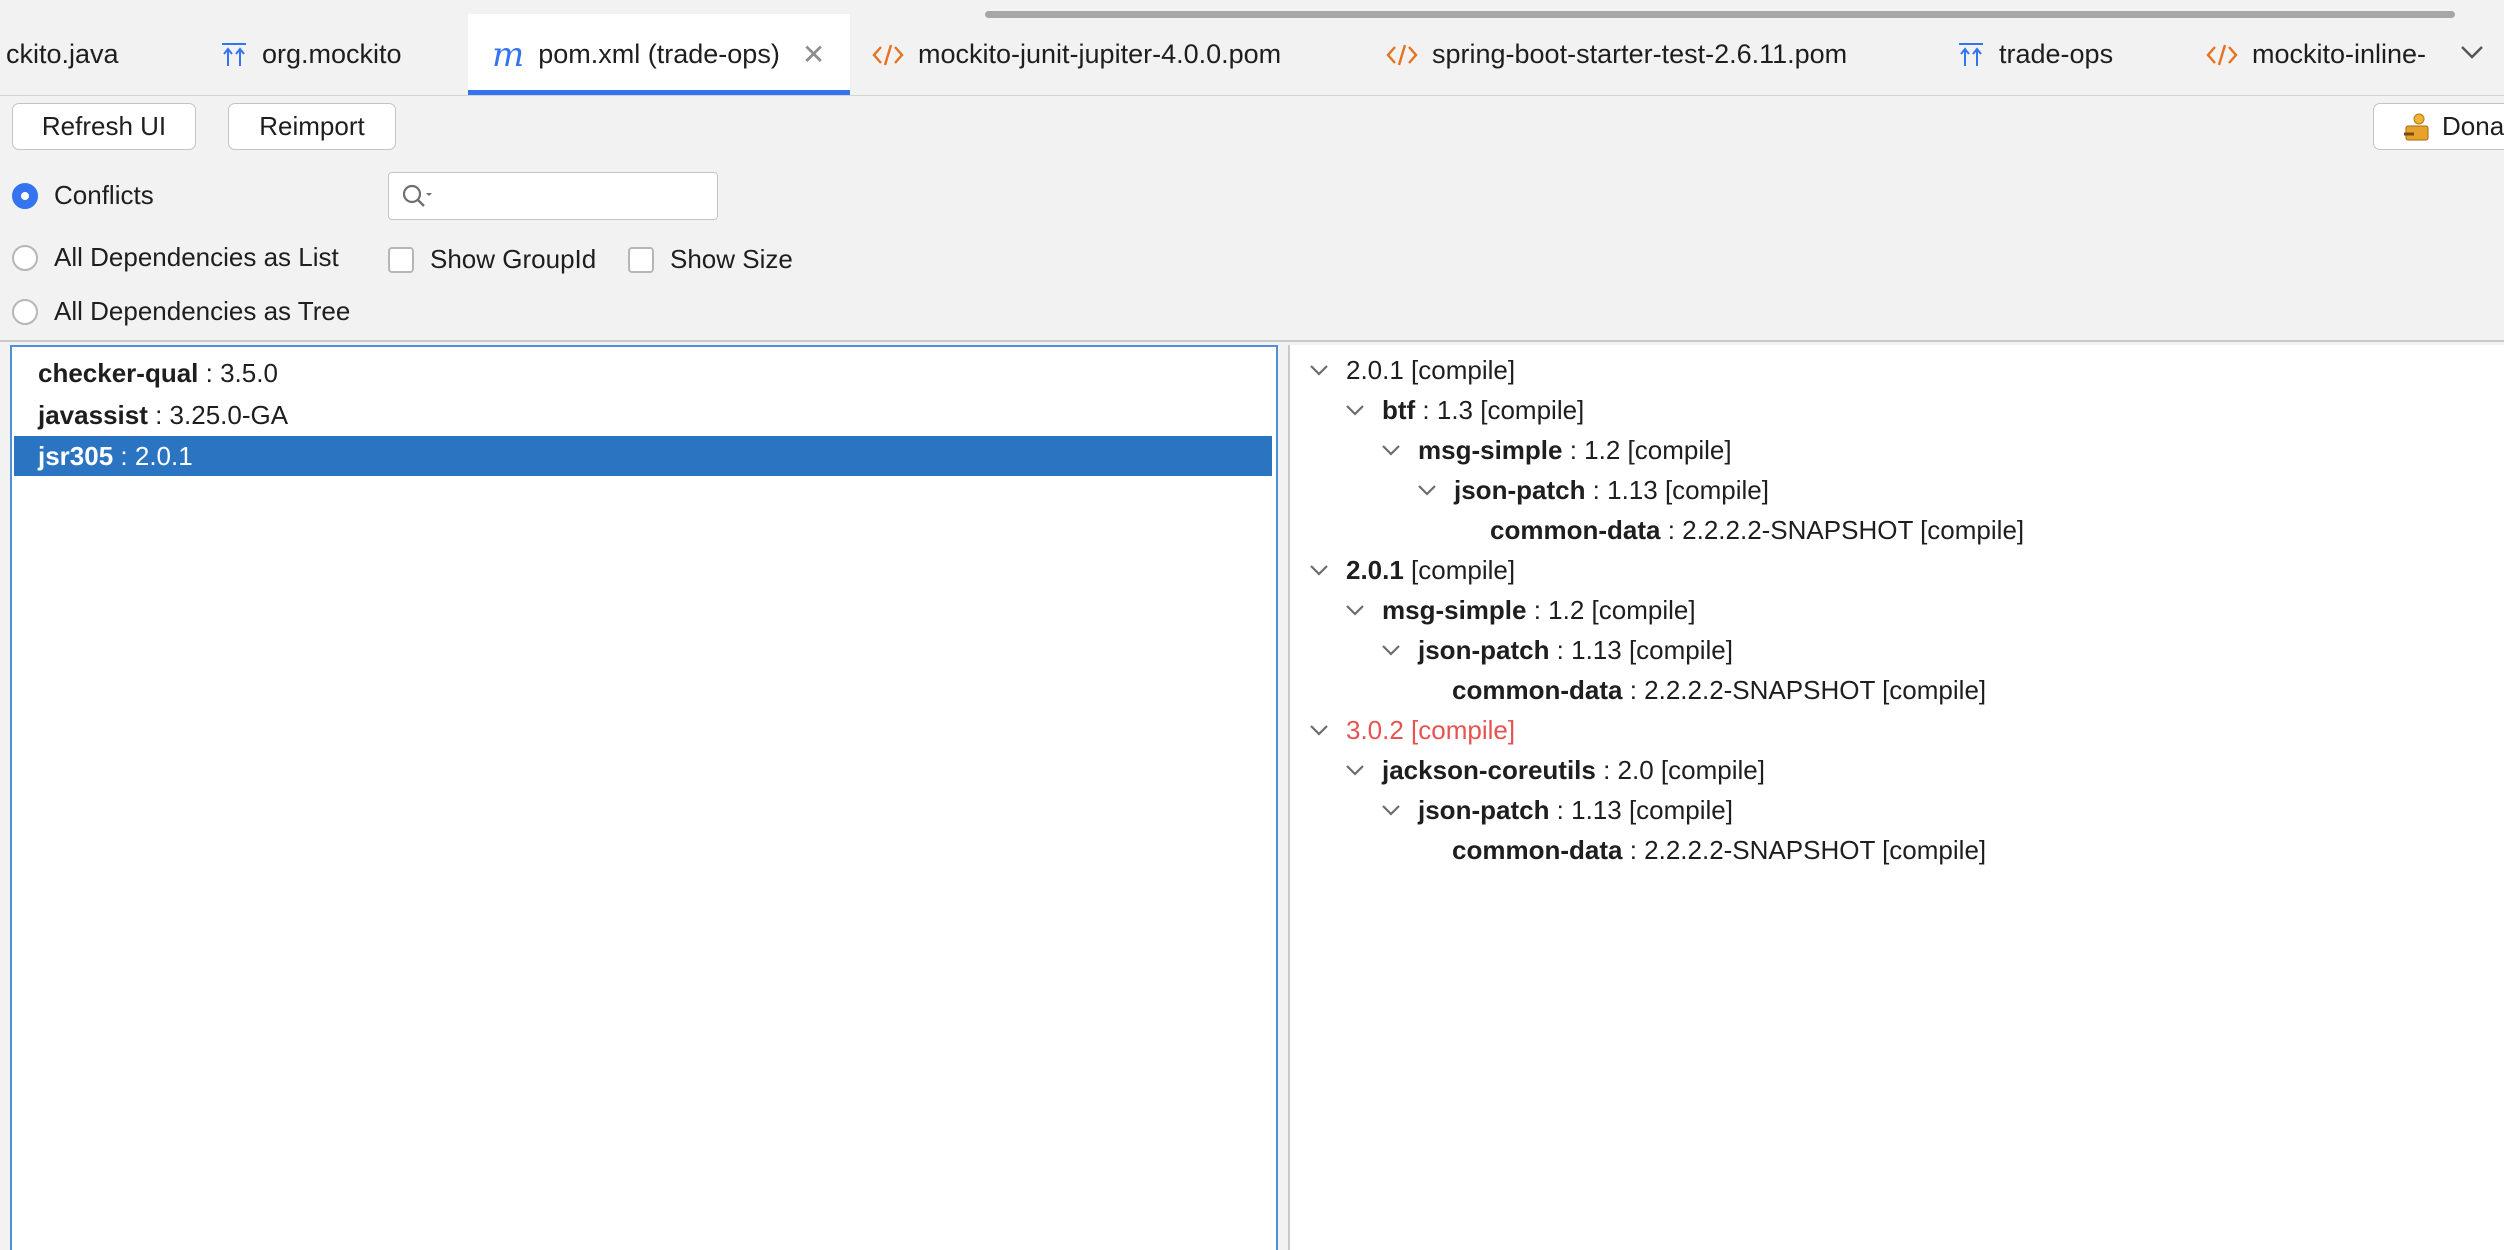 The image size is (2504, 1250). I want to click on reimport-label: Reimport, so click(312, 126).